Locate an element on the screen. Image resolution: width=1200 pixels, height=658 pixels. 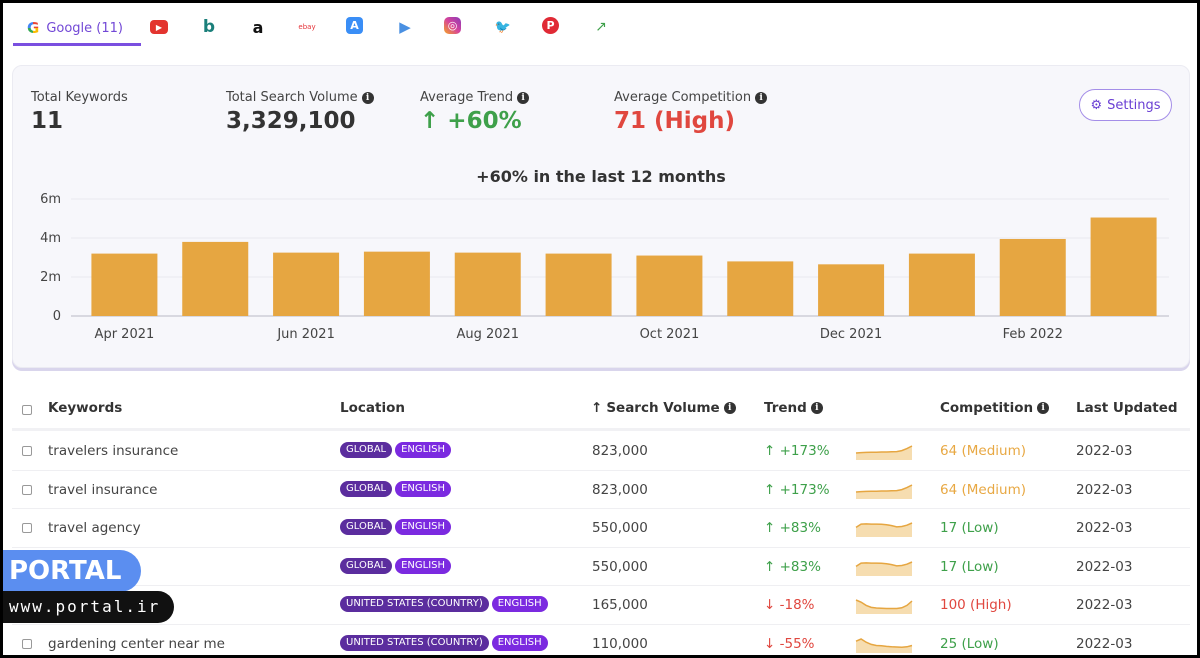
app-store-icon: A is located at coordinates (354, 25).